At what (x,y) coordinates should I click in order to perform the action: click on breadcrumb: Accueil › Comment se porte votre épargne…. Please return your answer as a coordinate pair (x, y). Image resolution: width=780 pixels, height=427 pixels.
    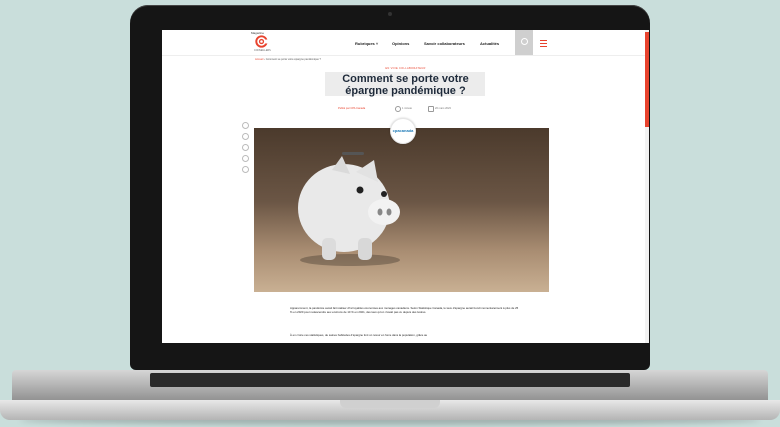
    Looking at the image, I should click on (288, 59).